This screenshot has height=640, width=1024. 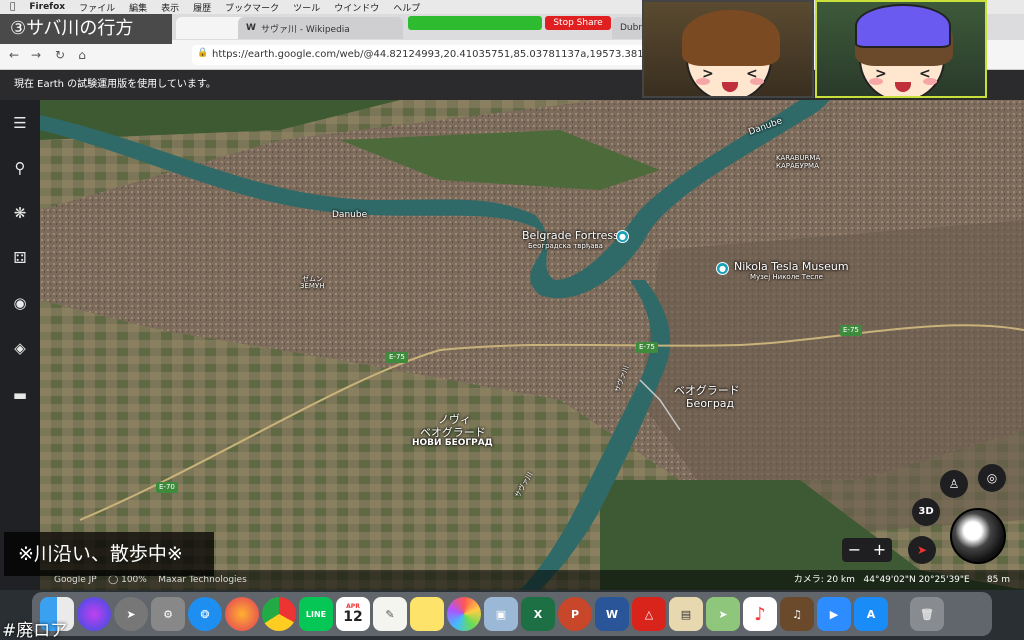 What do you see at coordinates (14, 55) in the screenshot?
I see `back-icon: ←` at bounding box center [14, 55].